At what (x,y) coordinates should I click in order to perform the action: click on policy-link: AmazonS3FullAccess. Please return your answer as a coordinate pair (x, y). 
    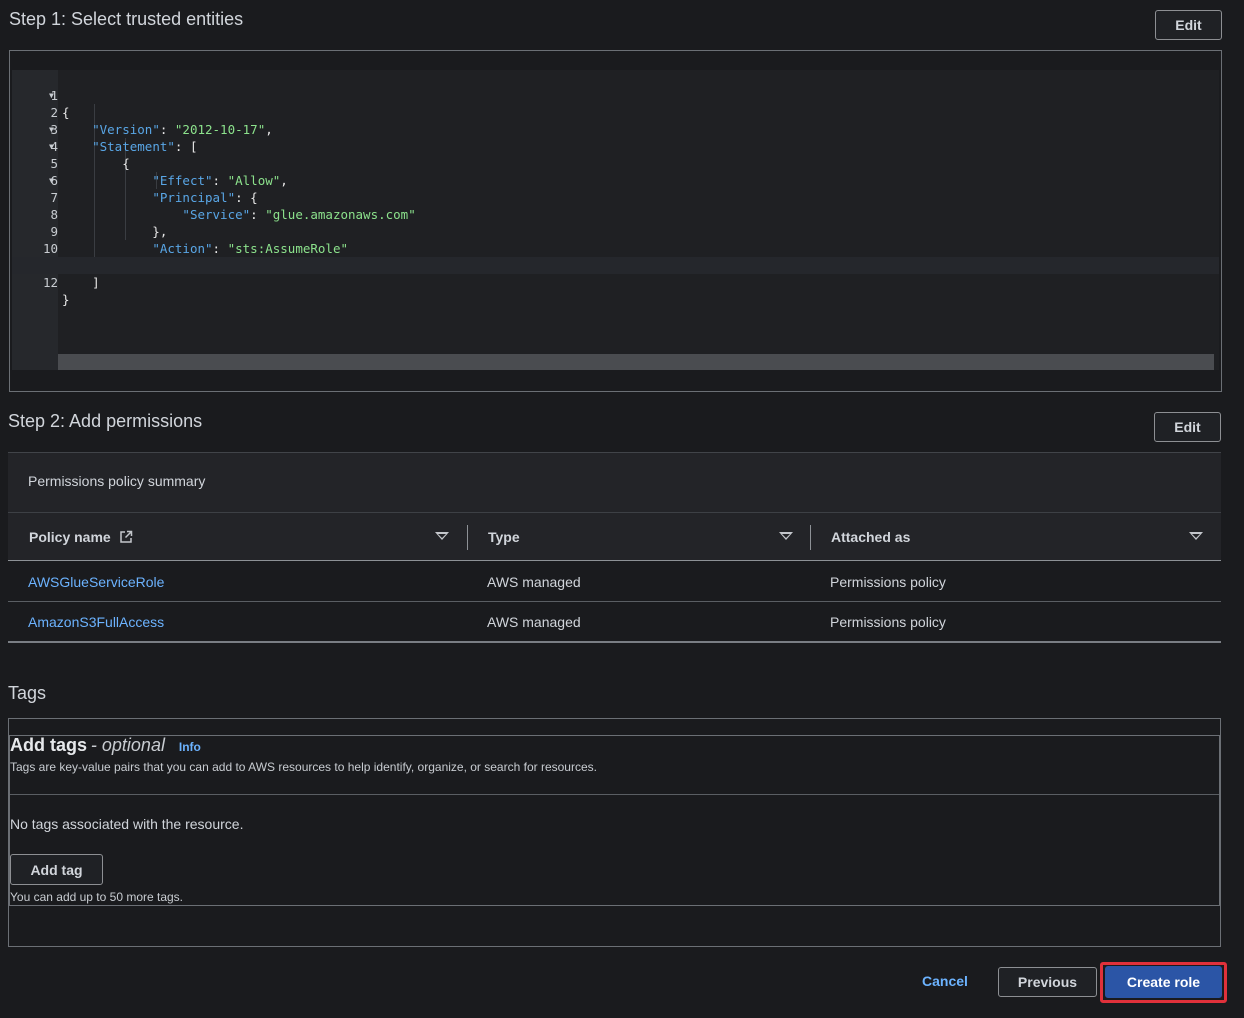
    Looking at the image, I should click on (96, 622).